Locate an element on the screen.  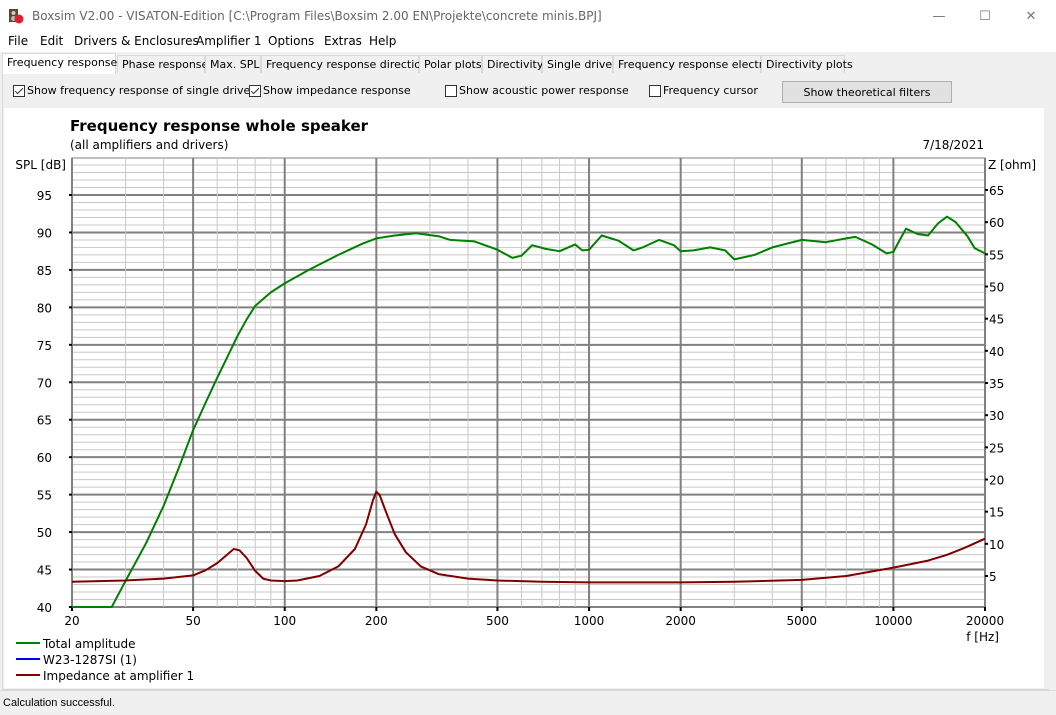
x-tick-label: 200 is located at coordinates (376, 621).